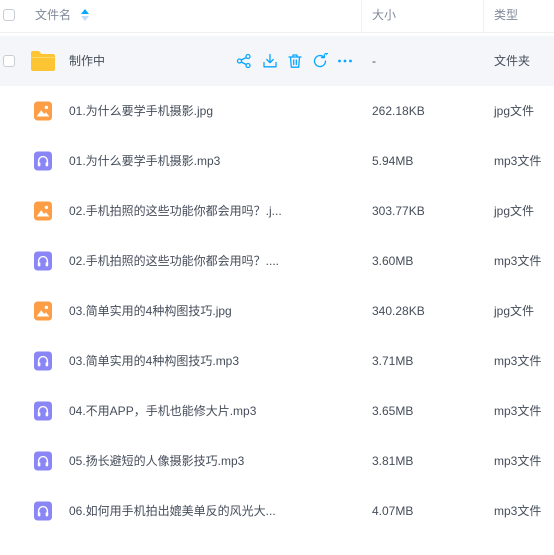 This screenshot has width=554, height=555. What do you see at coordinates (277, 361) in the screenshot?
I see `file-row: 03.简单实用的4种构图技巧.mp3 3.71MB mp3文件` at bounding box center [277, 361].